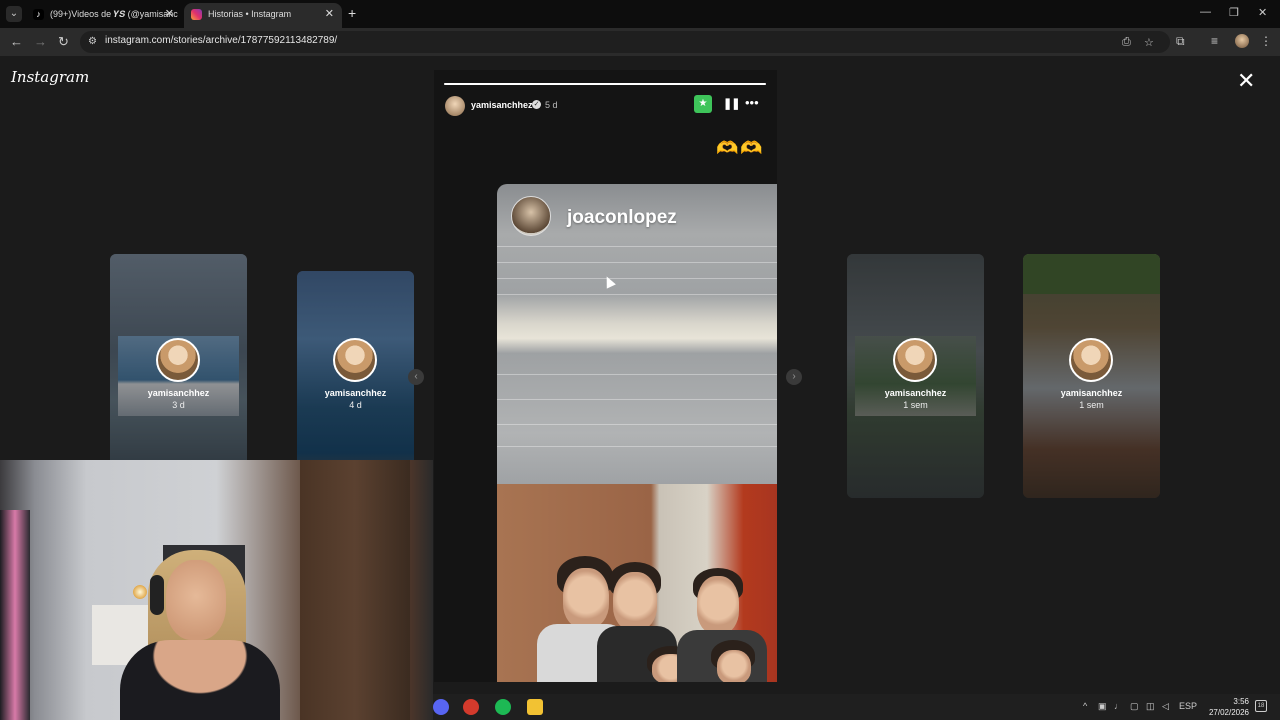 Image resolution: width=1280 pixels, height=720 pixels. I want to click on embedded-username: joaconlopez, so click(622, 218).